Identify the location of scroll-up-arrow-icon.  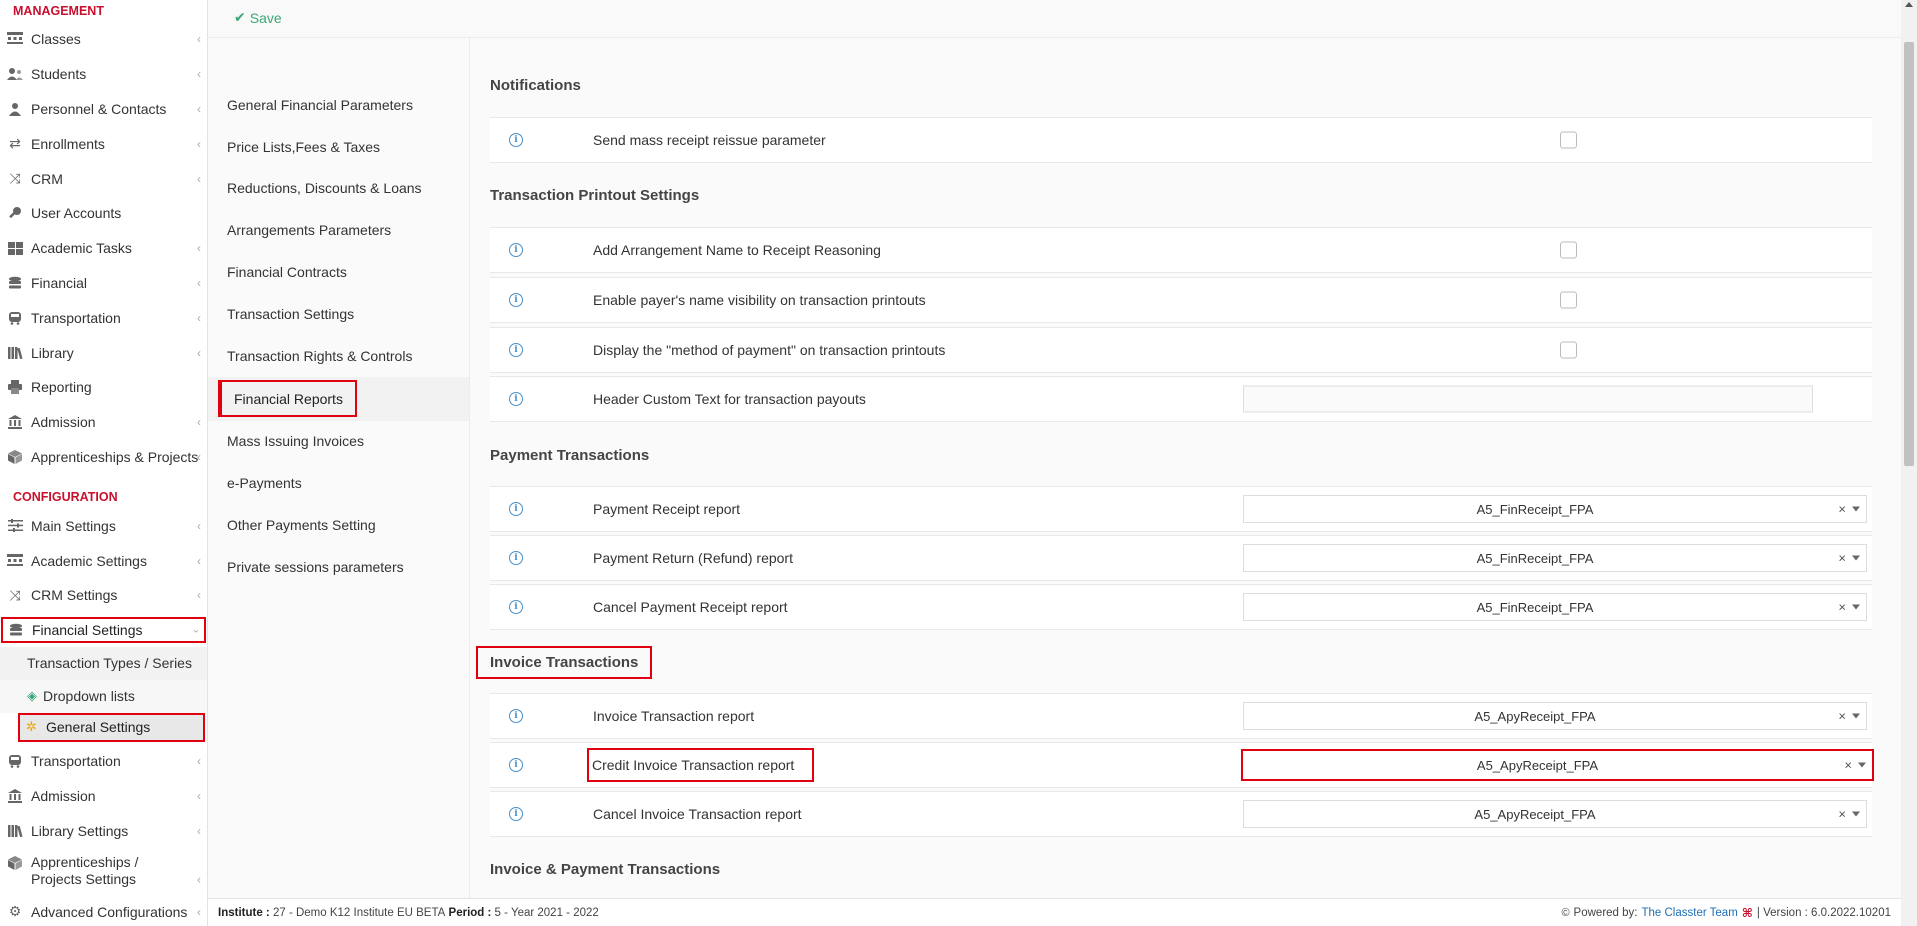
(1909, 4).